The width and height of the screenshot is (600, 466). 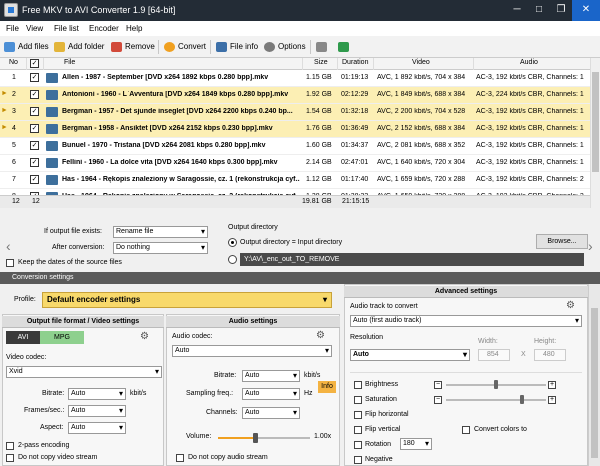 I want to click on menu-file-list: File list, so click(x=66, y=28).